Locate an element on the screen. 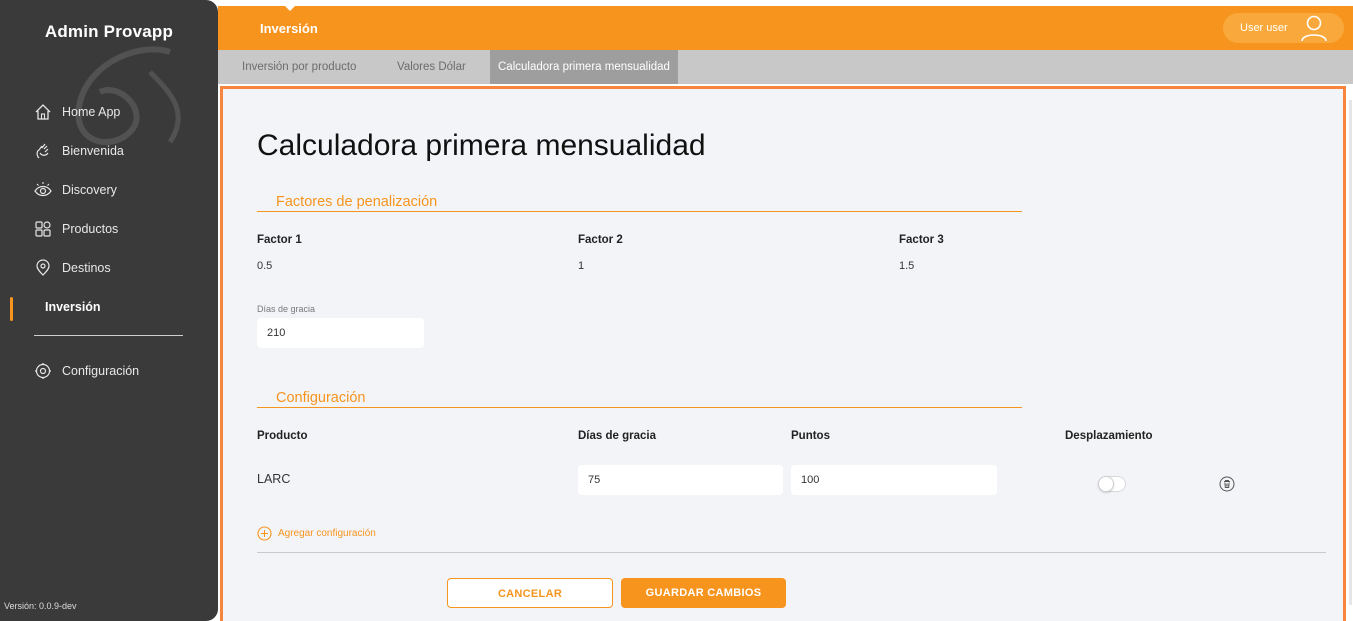 This screenshot has height=621, width=1353. tab-valores-dolar: Valores Dólar is located at coordinates (431, 67).